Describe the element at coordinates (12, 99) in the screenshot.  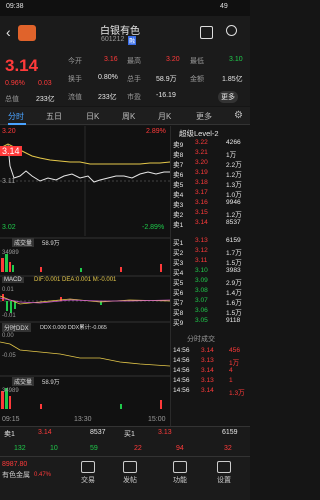
I see `label-total-value: 总值` at that location.